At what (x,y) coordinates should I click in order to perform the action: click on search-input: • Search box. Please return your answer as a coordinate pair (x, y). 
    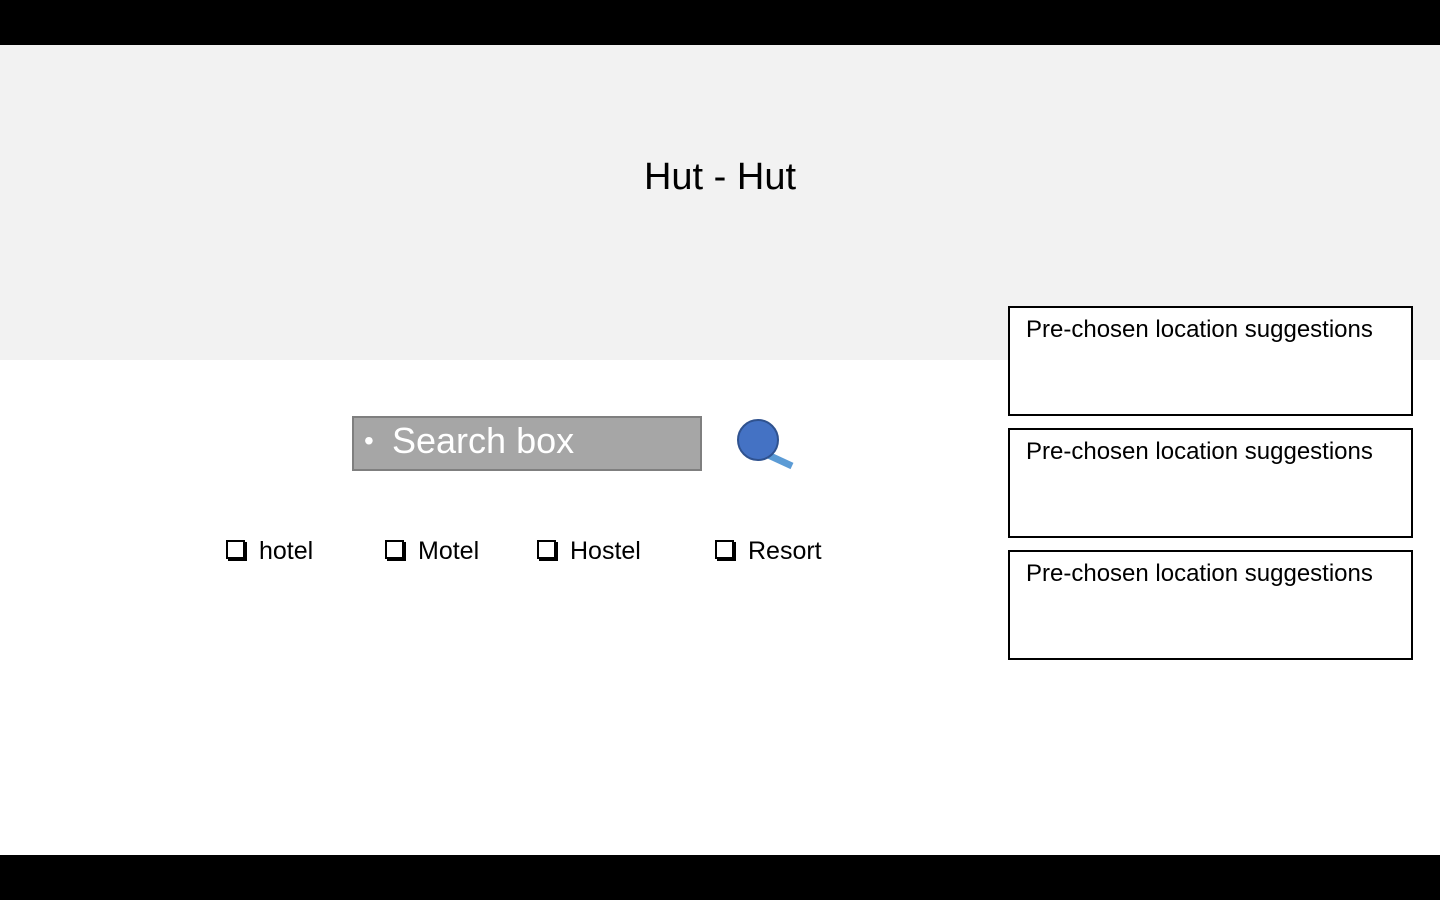
    Looking at the image, I should click on (527, 443).